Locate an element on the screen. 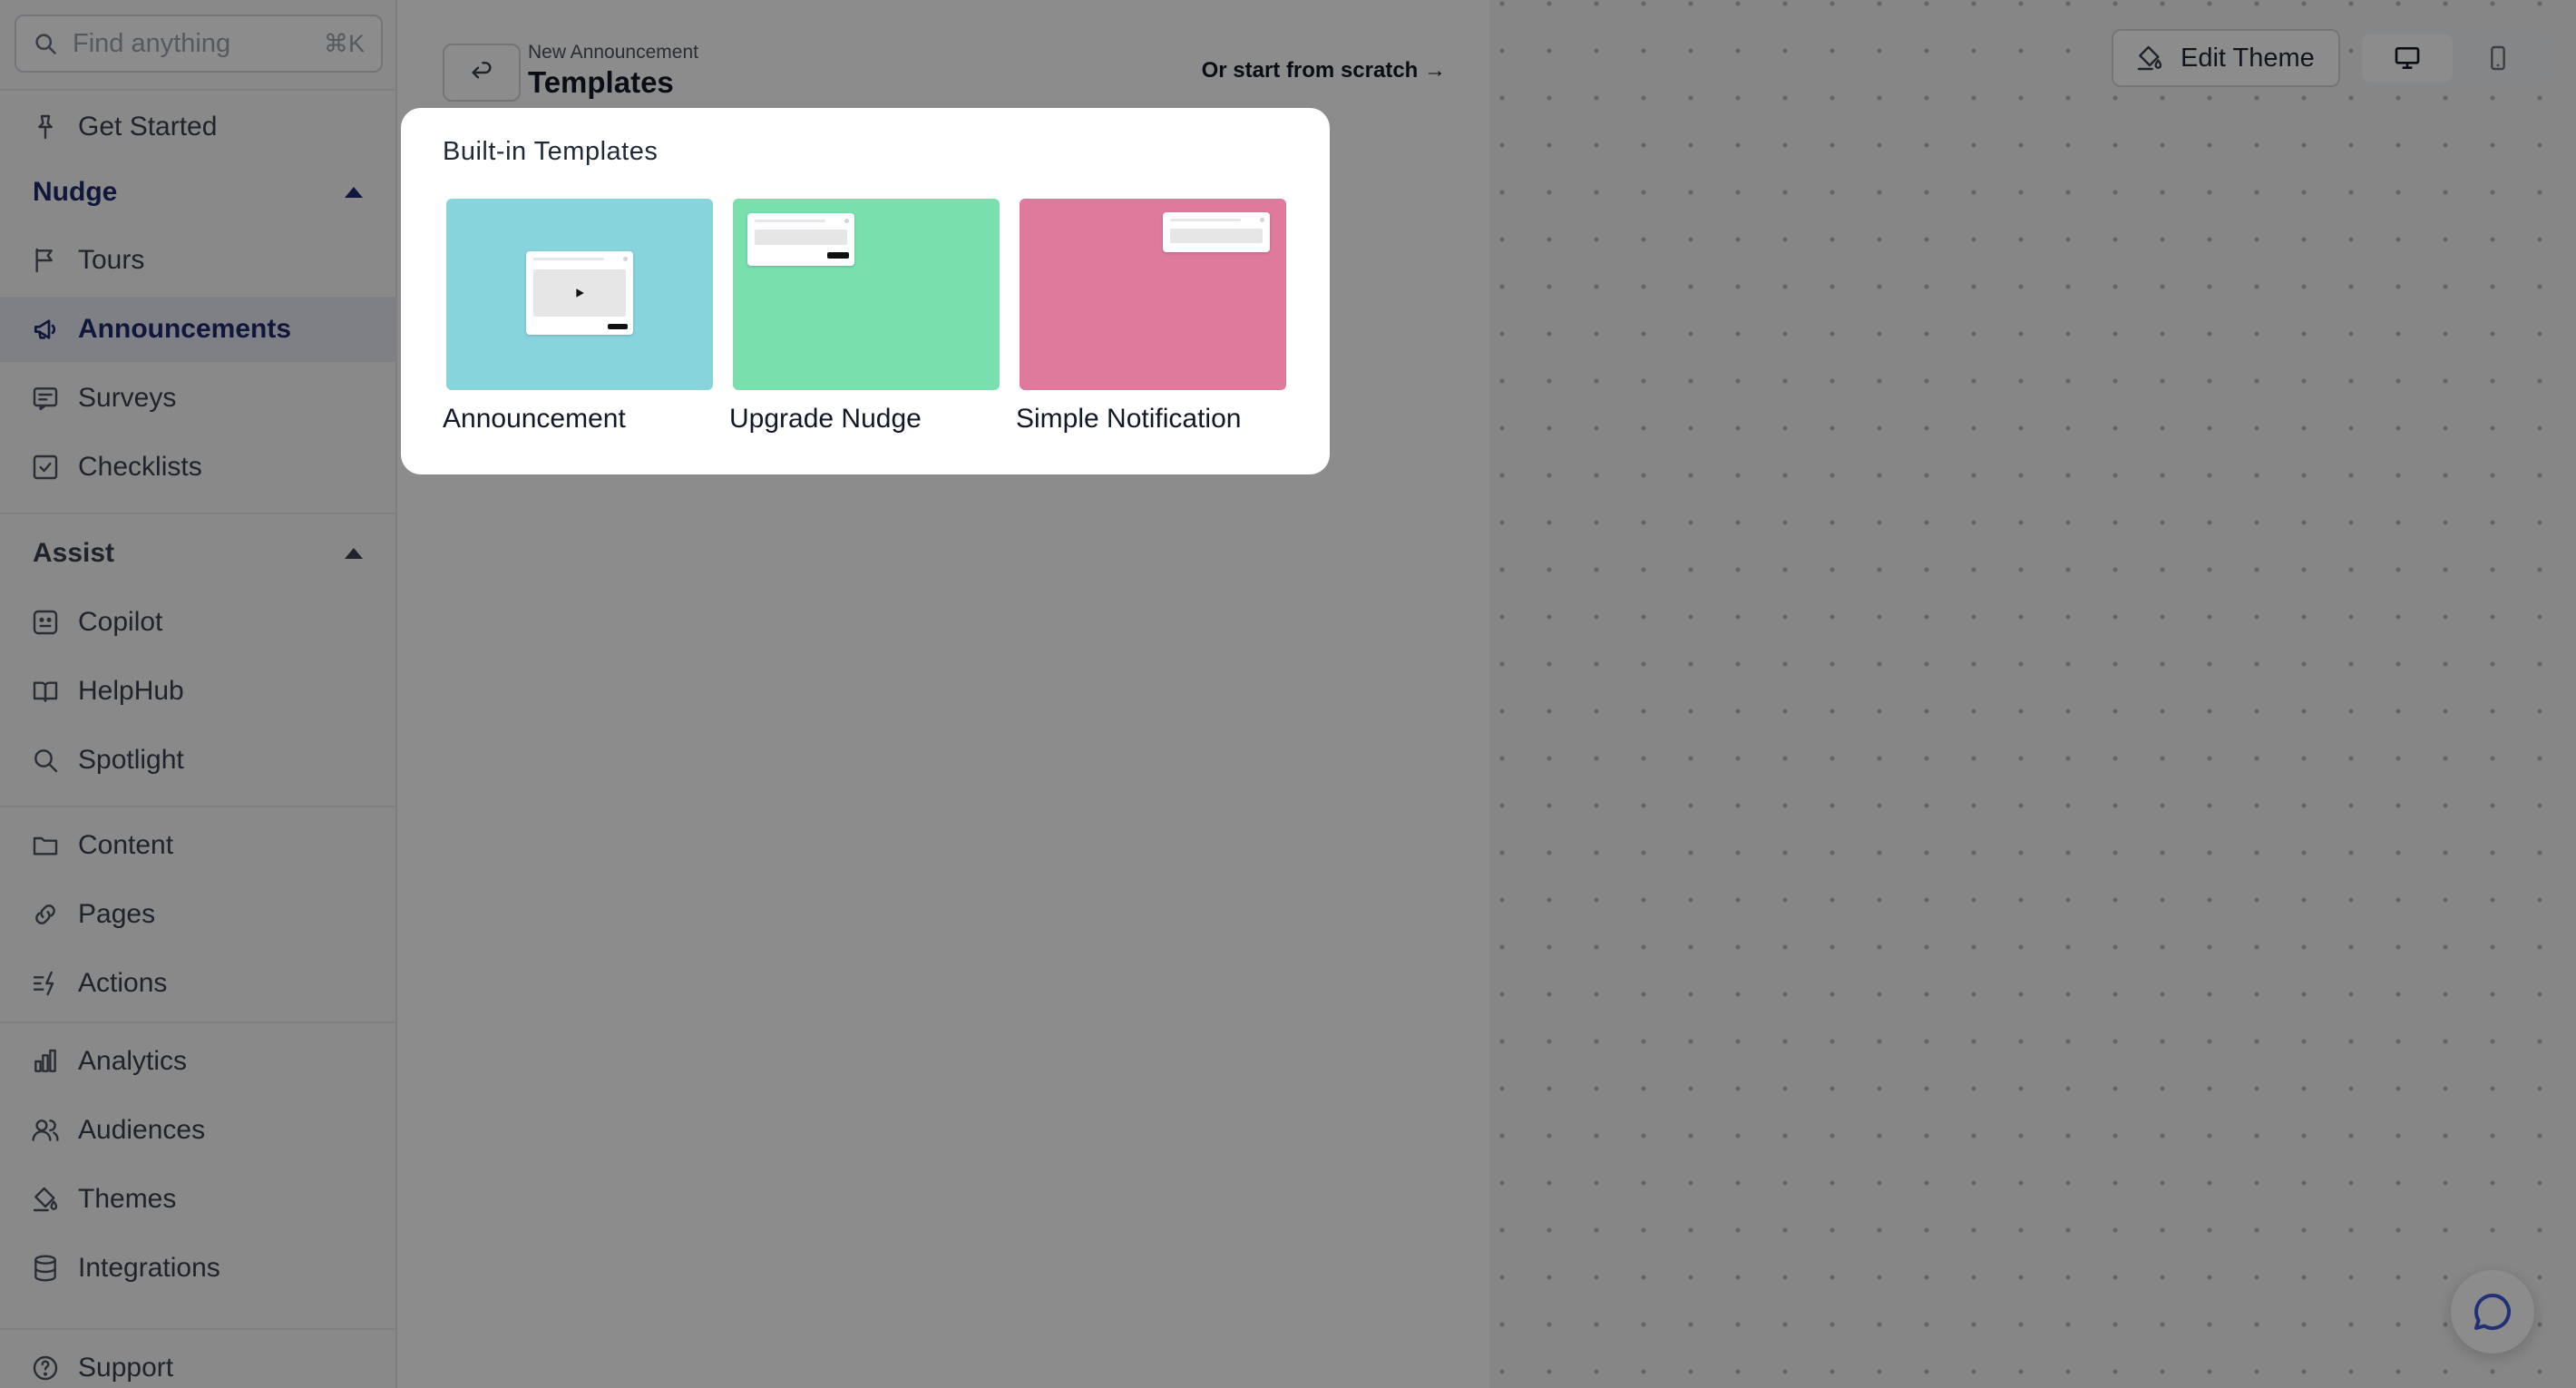 The height and width of the screenshot is (1388, 2576). template-name: Simple Notification is located at coordinates (1129, 419).